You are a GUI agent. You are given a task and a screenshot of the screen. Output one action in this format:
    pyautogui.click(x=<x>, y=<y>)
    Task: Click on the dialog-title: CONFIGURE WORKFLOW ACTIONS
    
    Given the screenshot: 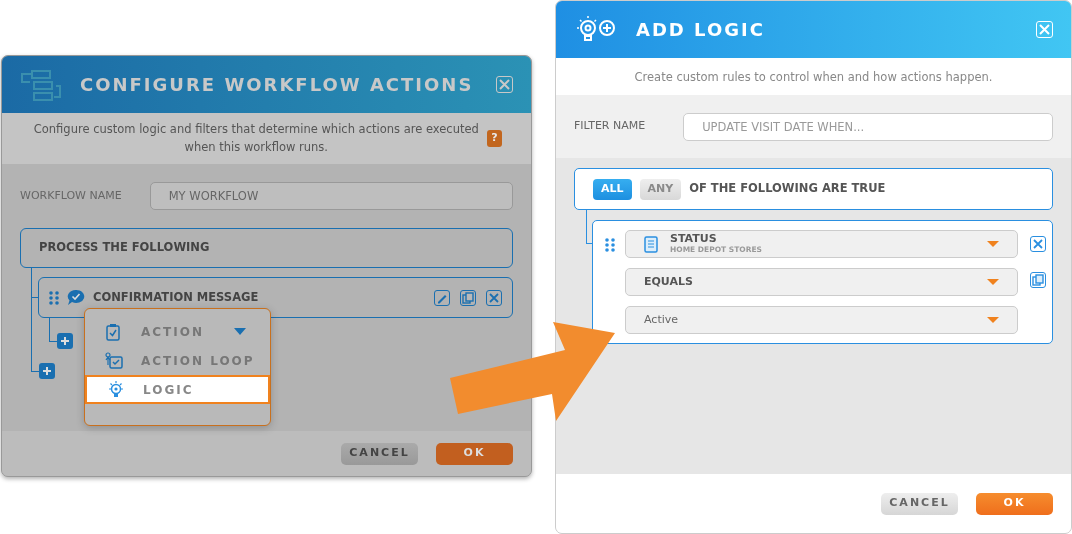 What is the action you would take?
    pyautogui.click(x=277, y=85)
    